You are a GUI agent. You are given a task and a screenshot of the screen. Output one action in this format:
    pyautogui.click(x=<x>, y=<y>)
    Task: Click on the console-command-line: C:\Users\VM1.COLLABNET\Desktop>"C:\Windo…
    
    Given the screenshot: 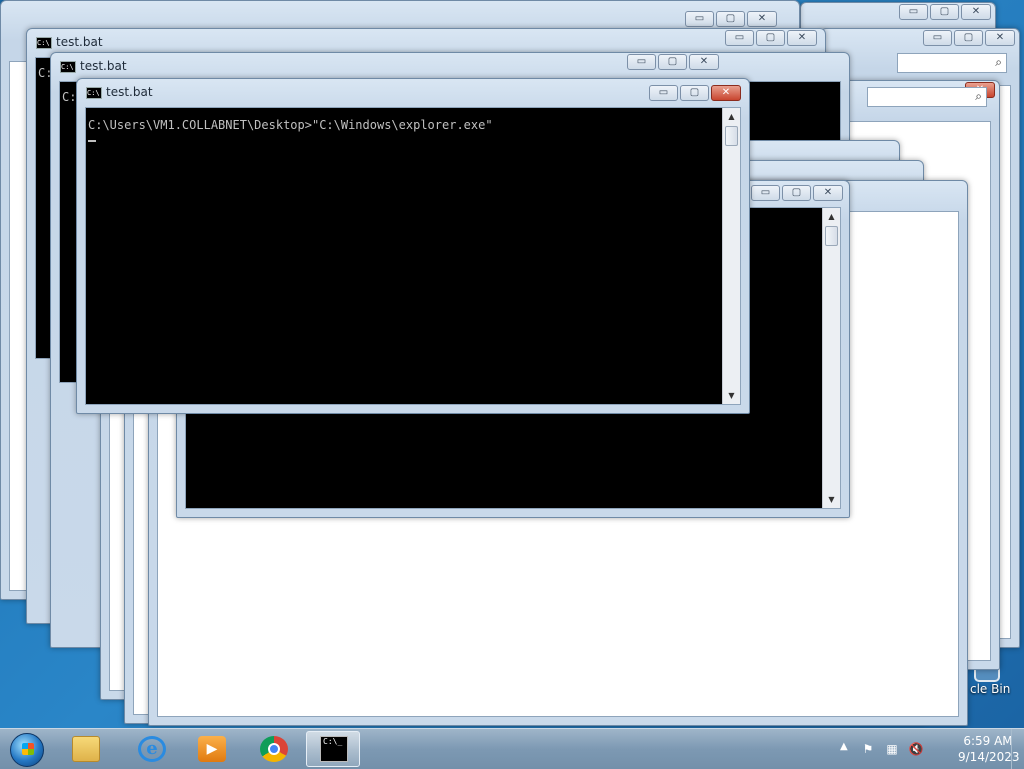 What is the action you would take?
    pyautogui.click(x=290, y=125)
    